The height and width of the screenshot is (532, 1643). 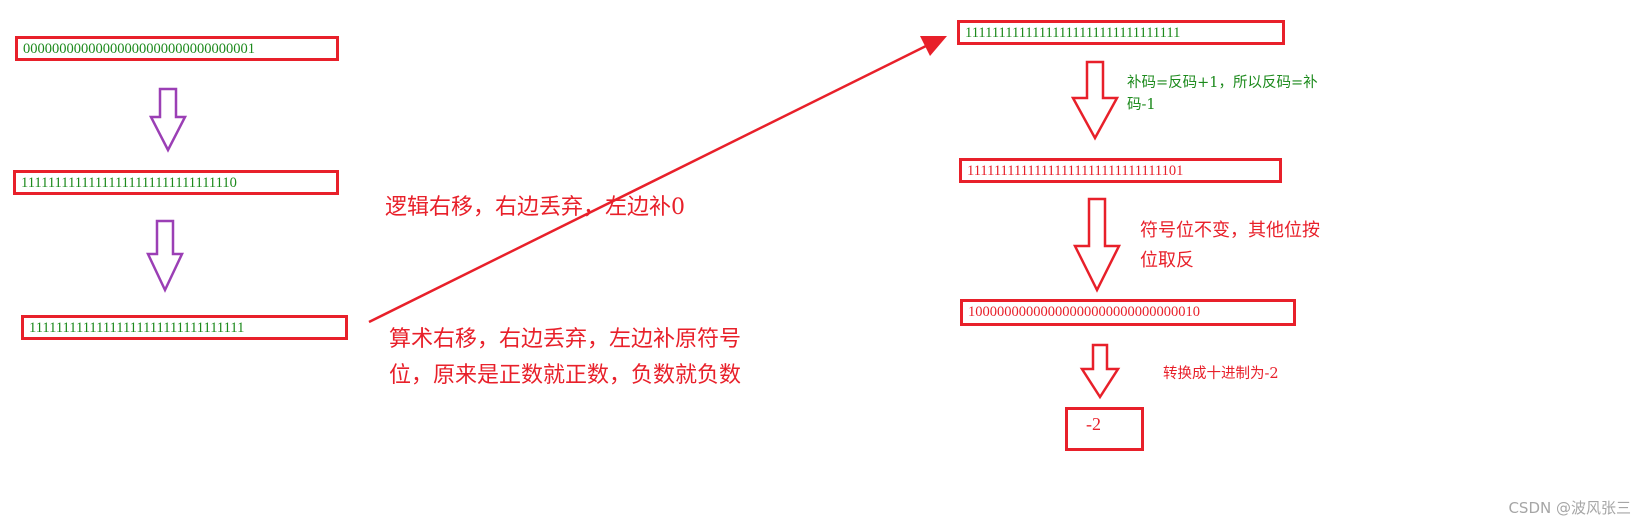 What do you see at coordinates (1221, 374) in the screenshot?
I see `decimal-note: 转换成十进制为-2` at bounding box center [1221, 374].